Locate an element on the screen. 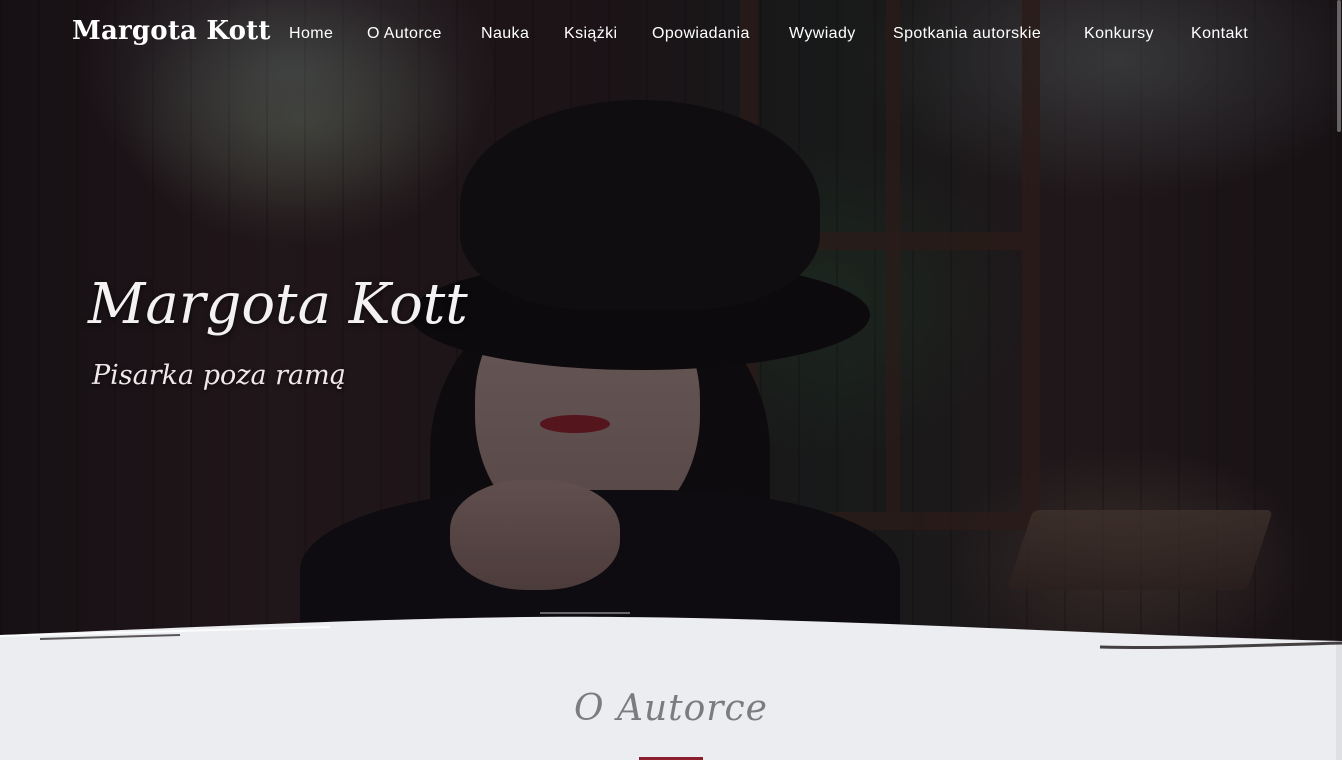  nav-item-opowiadania: Opowiadania is located at coordinates (701, 34).